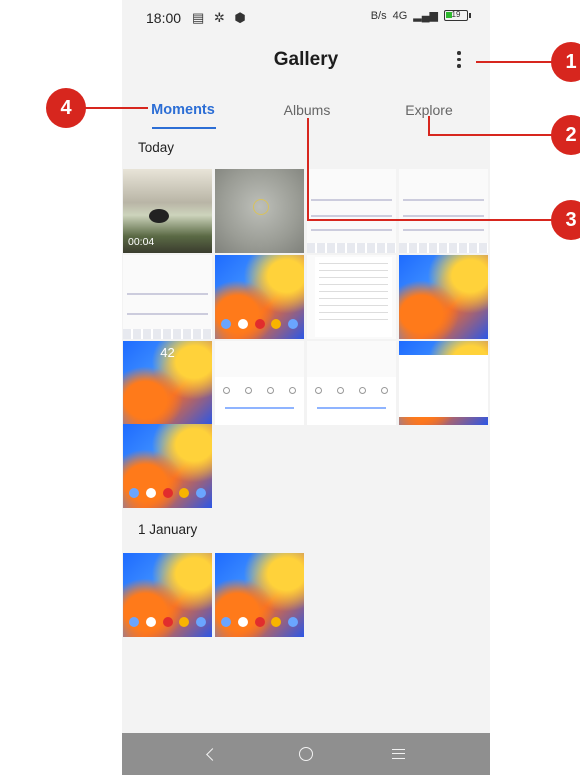 The image size is (580, 775). I want to click on status-time: 18:00, so click(164, 18).